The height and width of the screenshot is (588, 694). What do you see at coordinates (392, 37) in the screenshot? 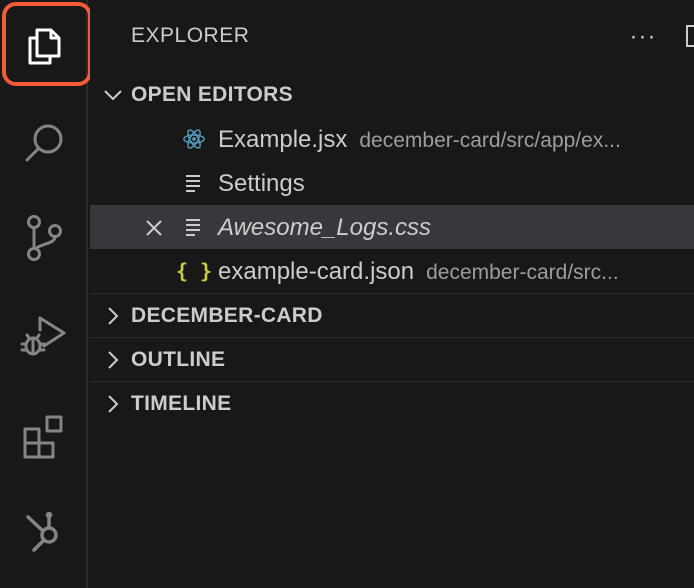
I see `explorer-header: EXPLORER ···` at bounding box center [392, 37].